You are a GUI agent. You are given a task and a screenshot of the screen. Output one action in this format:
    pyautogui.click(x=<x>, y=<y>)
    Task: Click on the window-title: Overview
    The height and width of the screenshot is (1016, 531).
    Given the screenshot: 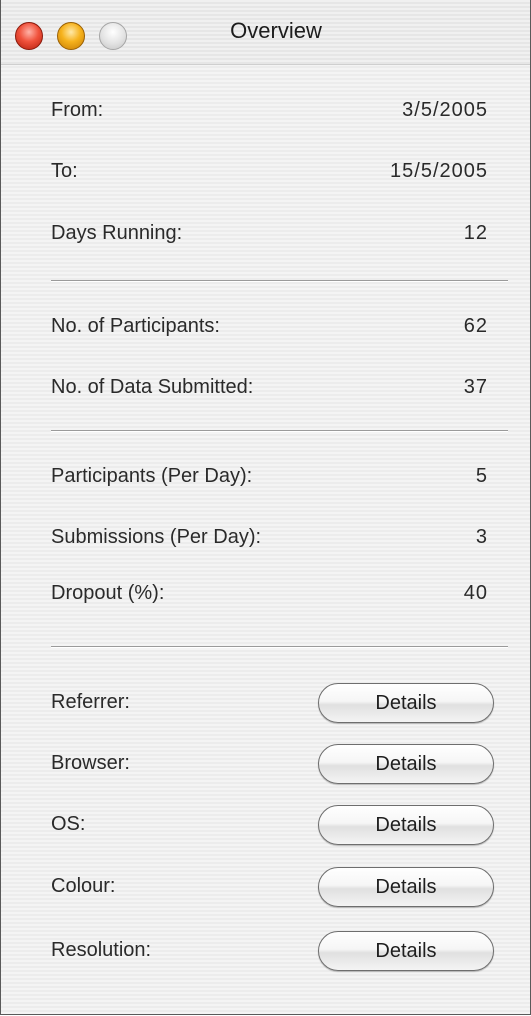 What is the action you would take?
    pyautogui.click(x=276, y=30)
    